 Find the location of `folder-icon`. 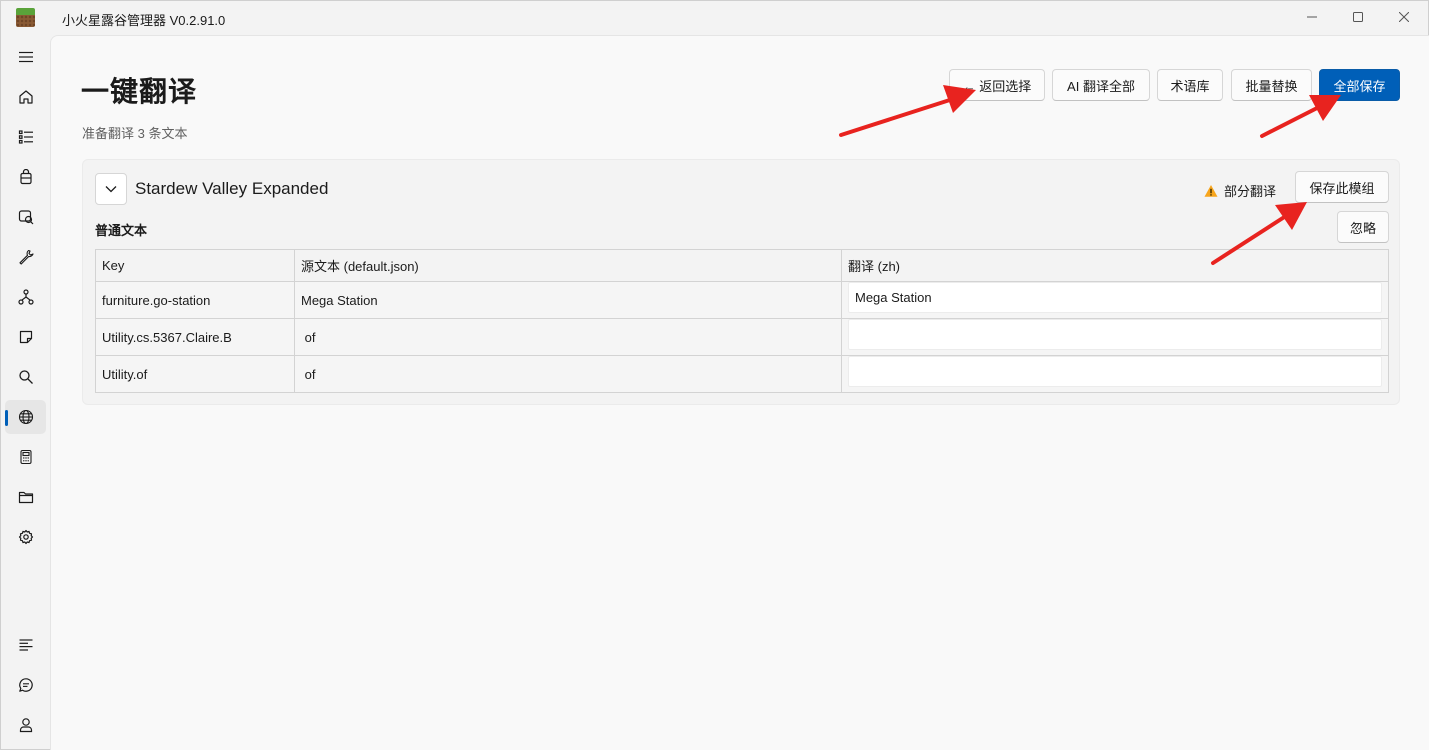

folder-icon is located at coordinates (25, 497).